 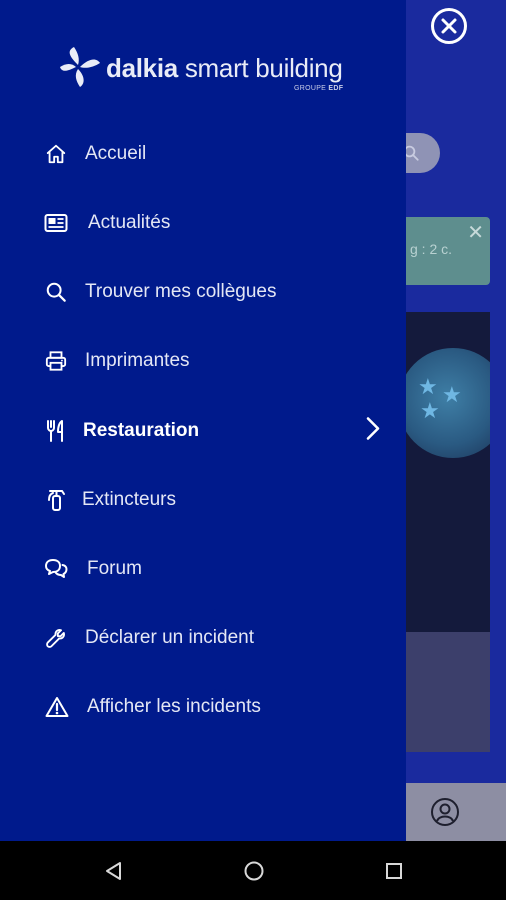 I want to click on home-icon, so click(x=56, y=154).